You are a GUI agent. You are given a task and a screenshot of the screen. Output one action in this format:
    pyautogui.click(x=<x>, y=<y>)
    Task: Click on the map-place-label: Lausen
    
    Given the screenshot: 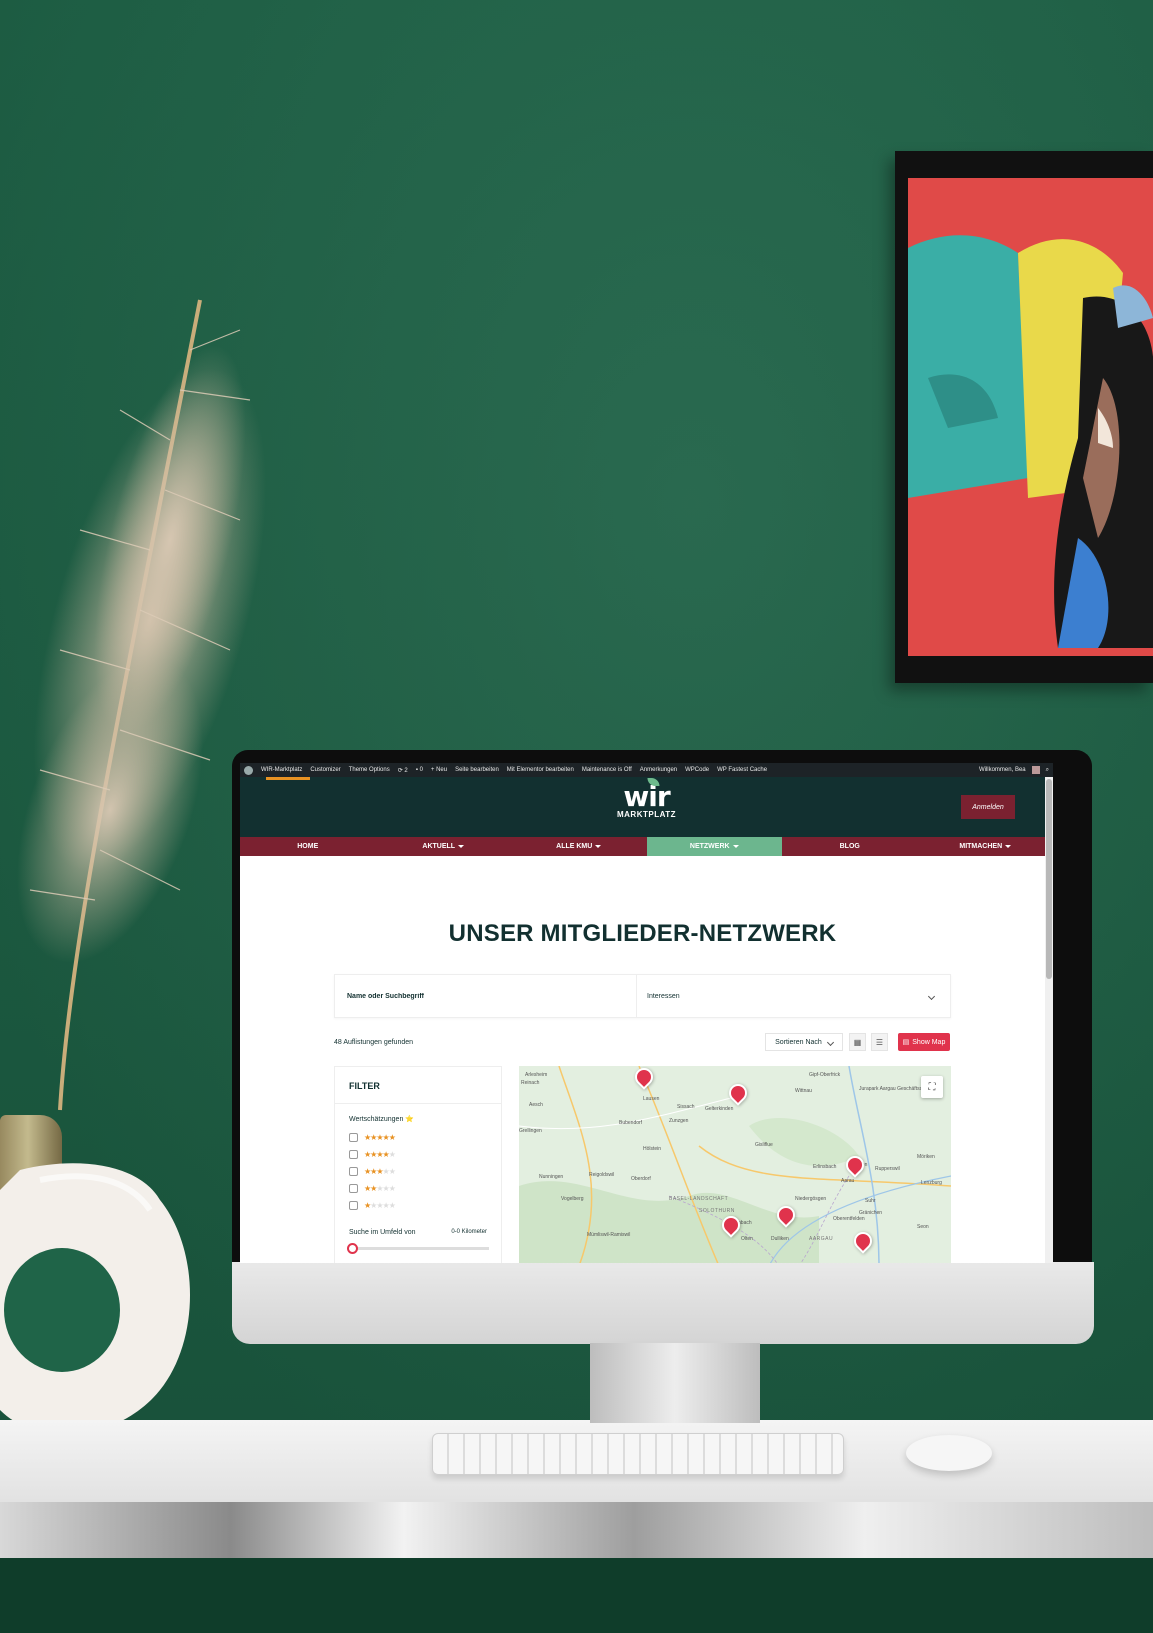 What is the action you would take?
    pyautogui.click(x=651, y=1099)
    